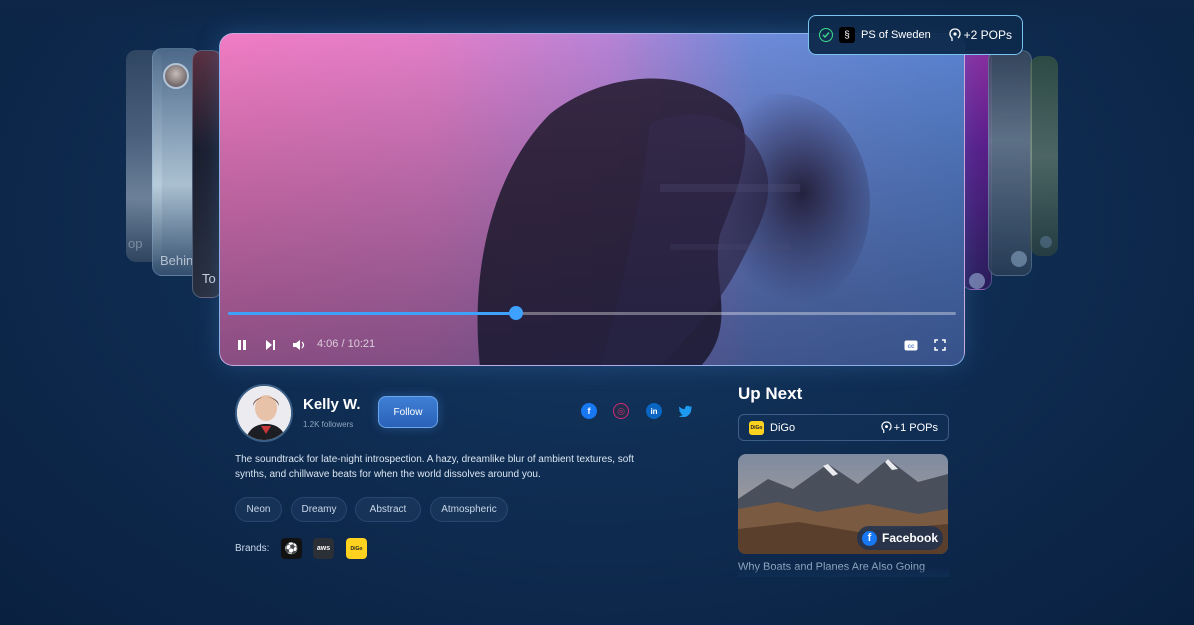 This screenshot has width=1194, height=625. Describe the element at coordinates (592, 313) in the screenshot. I see `progress-bar` at that location.